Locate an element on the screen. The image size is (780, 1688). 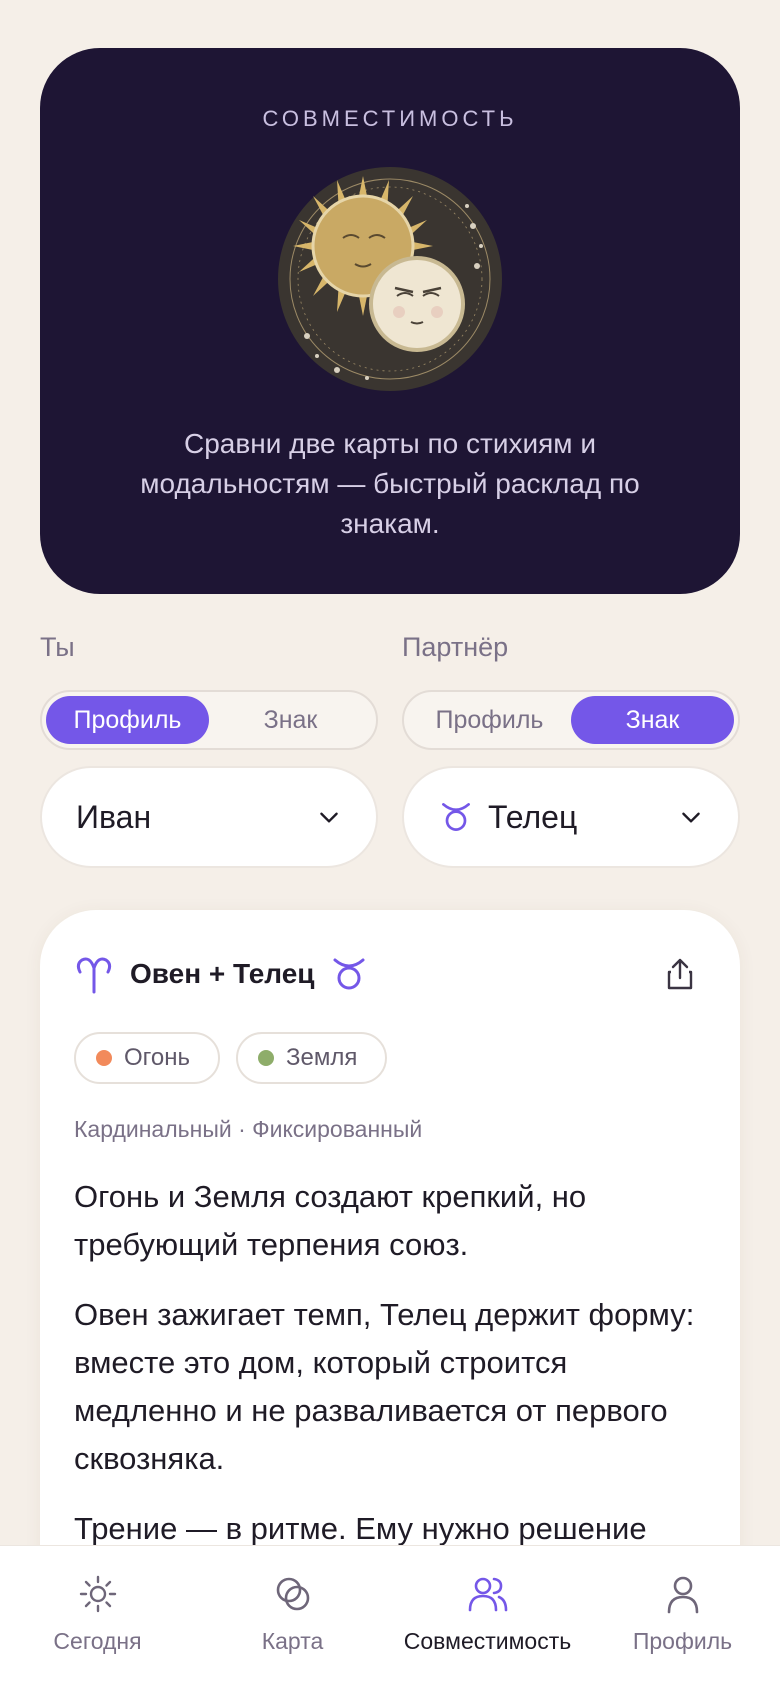
tab-today: Сегодня is located at coordinates (97, 1617).